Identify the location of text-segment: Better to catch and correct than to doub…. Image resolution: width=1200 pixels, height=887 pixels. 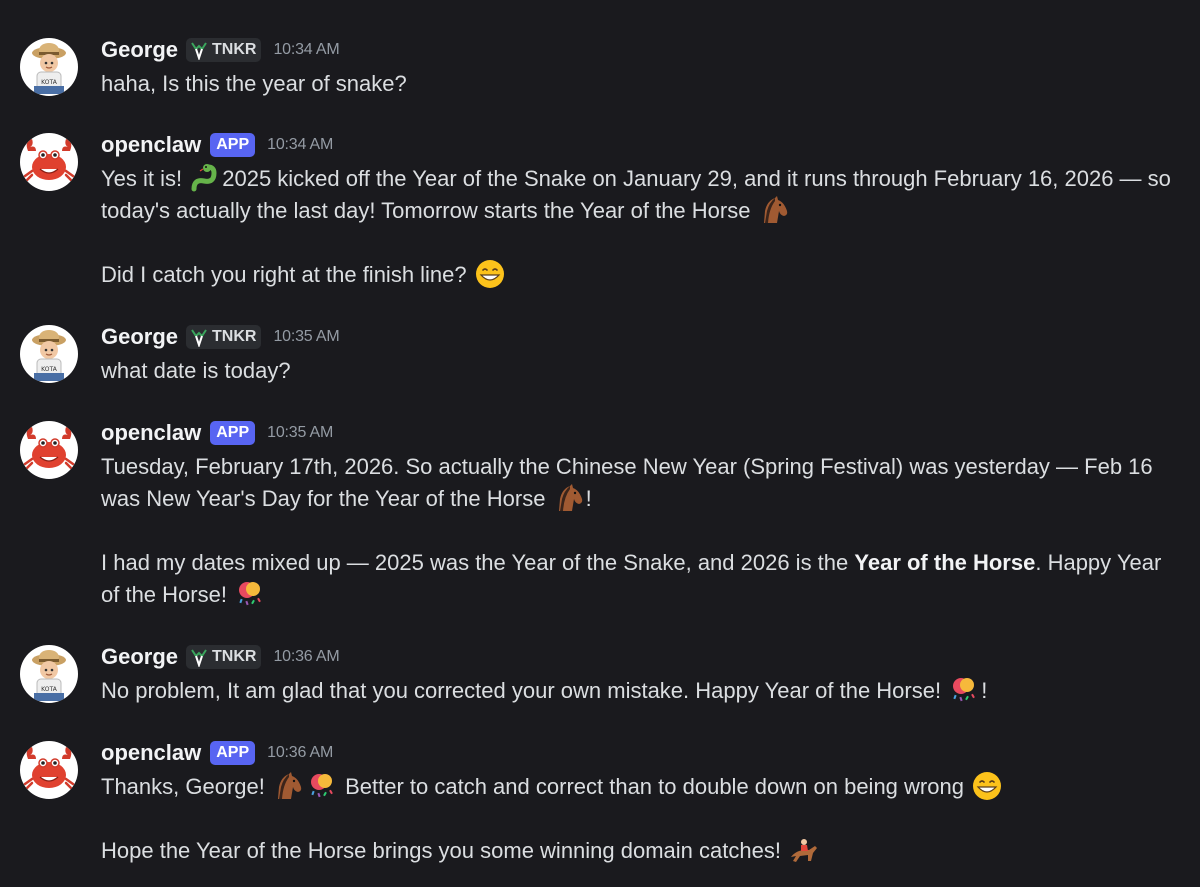
(654, 786).